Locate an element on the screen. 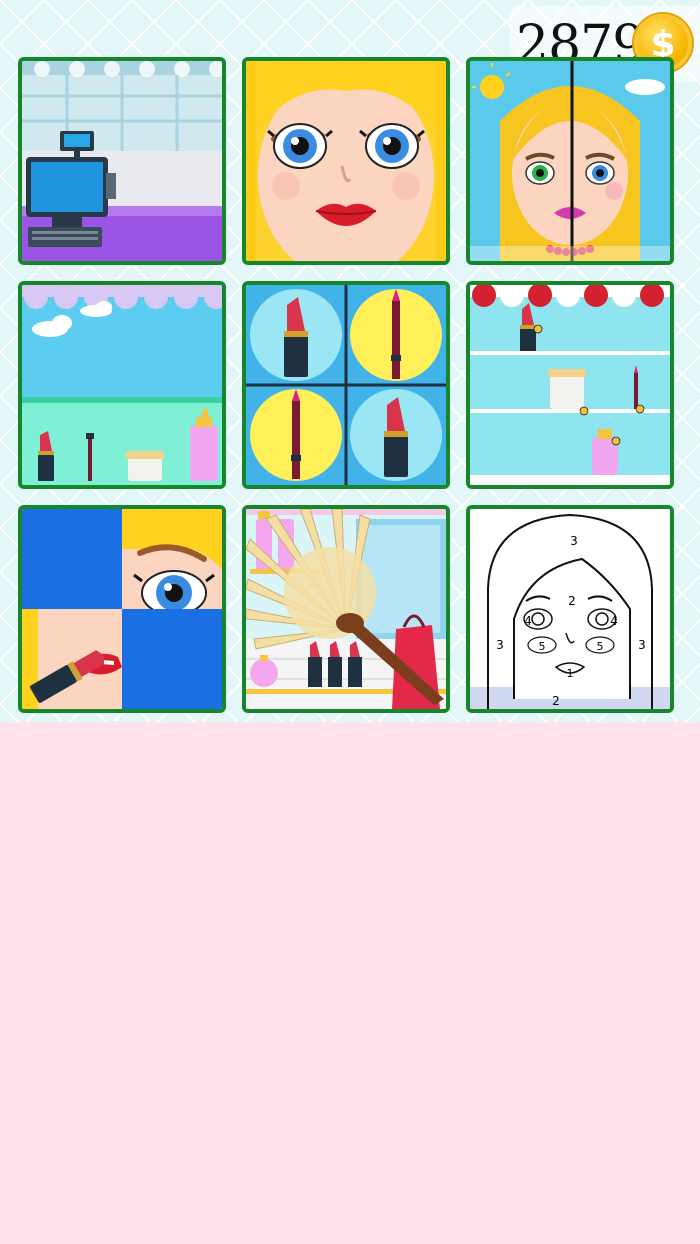 The image size is (700, 1244). level-tile-cleaning is located at coordinates (346, 609).